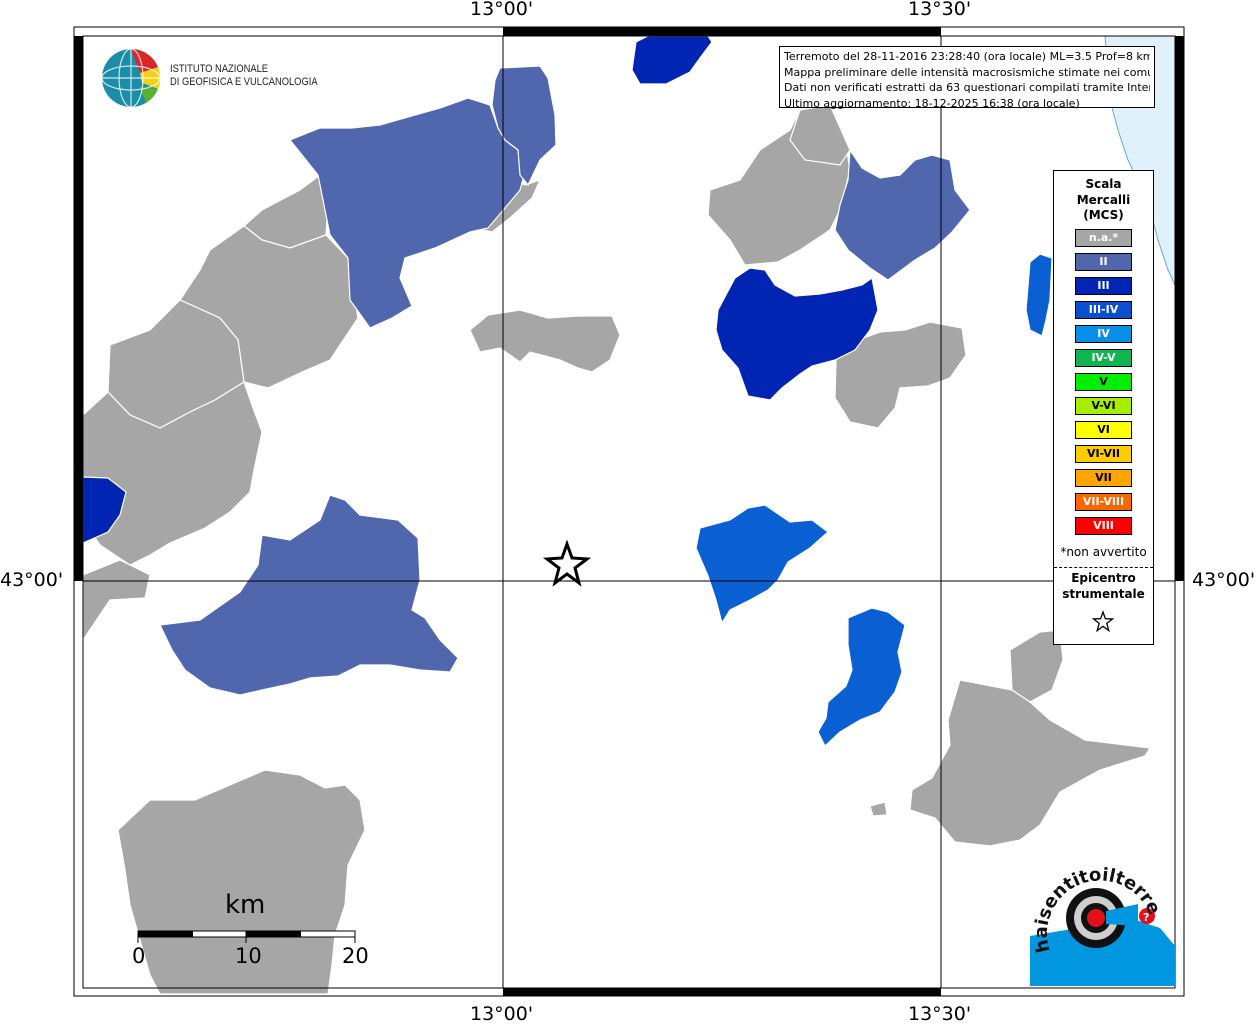 This screenshot has height=1025, width=1256. I want to click on epicentre-star-icon, so click(567, 563).